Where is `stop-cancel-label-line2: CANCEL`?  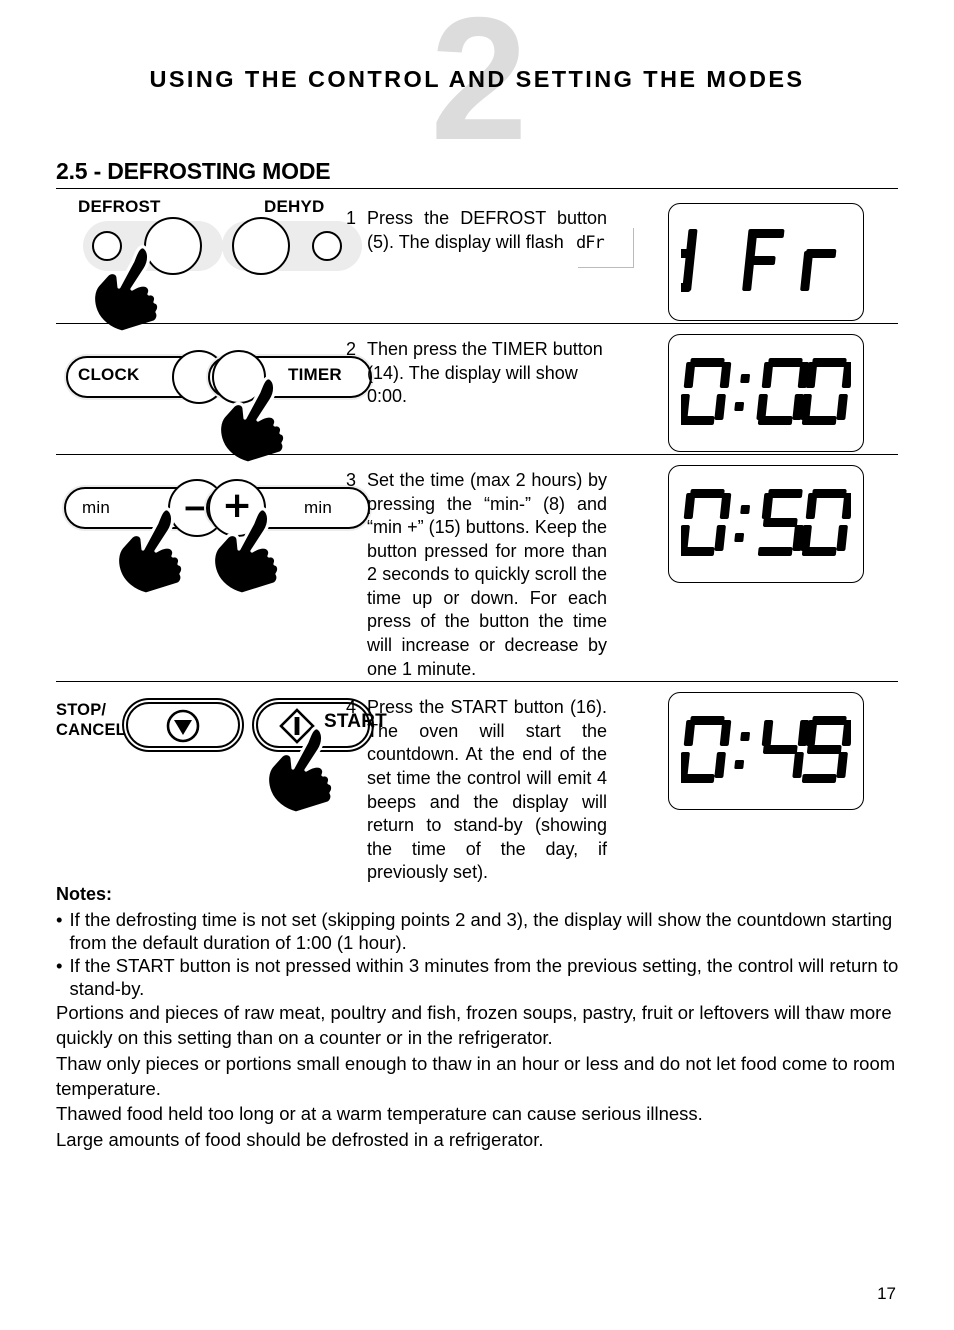
stop-cancel-label-line2: CANCEL is located at coordinates (91, 730).